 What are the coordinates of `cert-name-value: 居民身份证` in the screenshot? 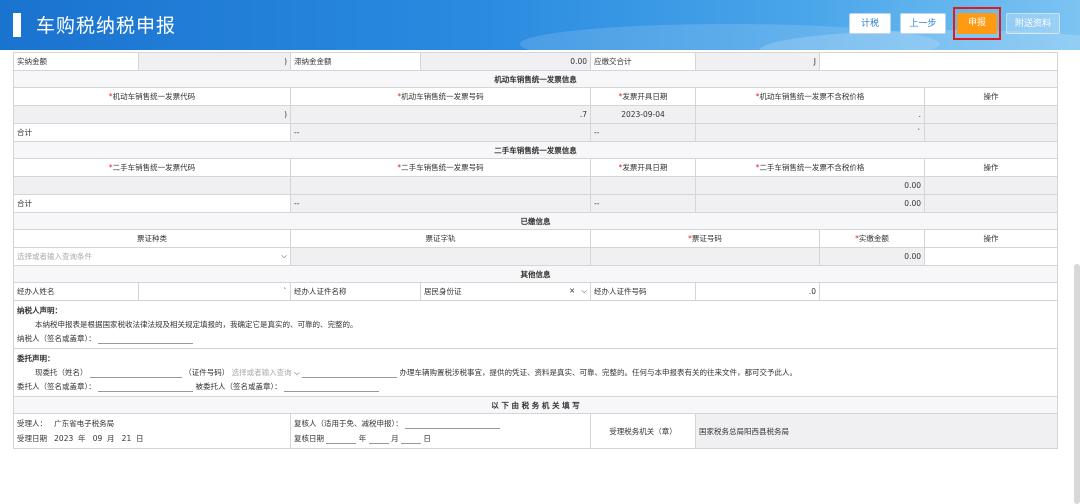 It's located at (443, 291).